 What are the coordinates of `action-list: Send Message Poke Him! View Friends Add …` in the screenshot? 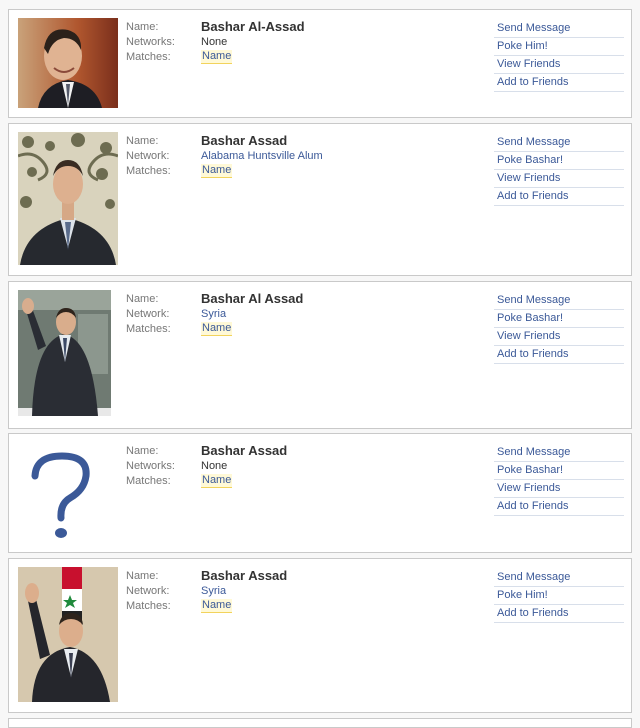 It's located at (559, 56).